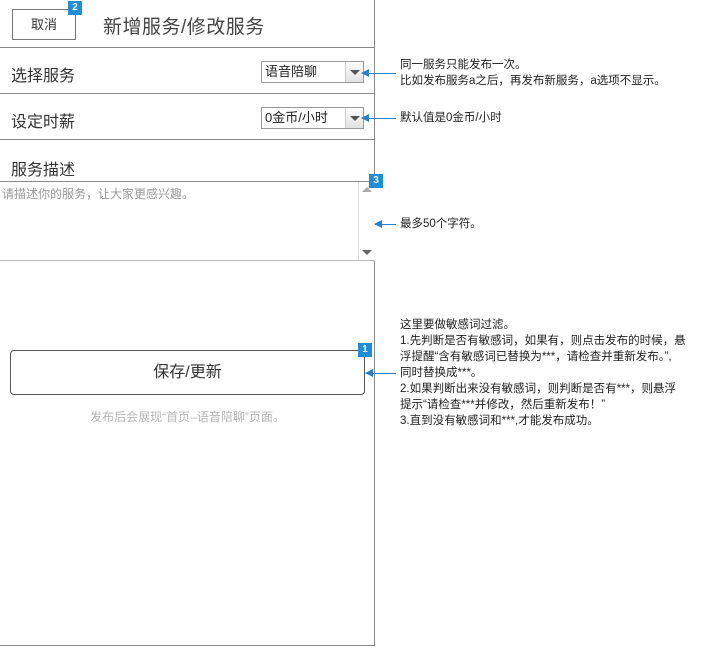  What do you see at coordinates (43, 122) in the screenshot?
I see `rate-label: 设定时薪` at bounding box center [43, 122].